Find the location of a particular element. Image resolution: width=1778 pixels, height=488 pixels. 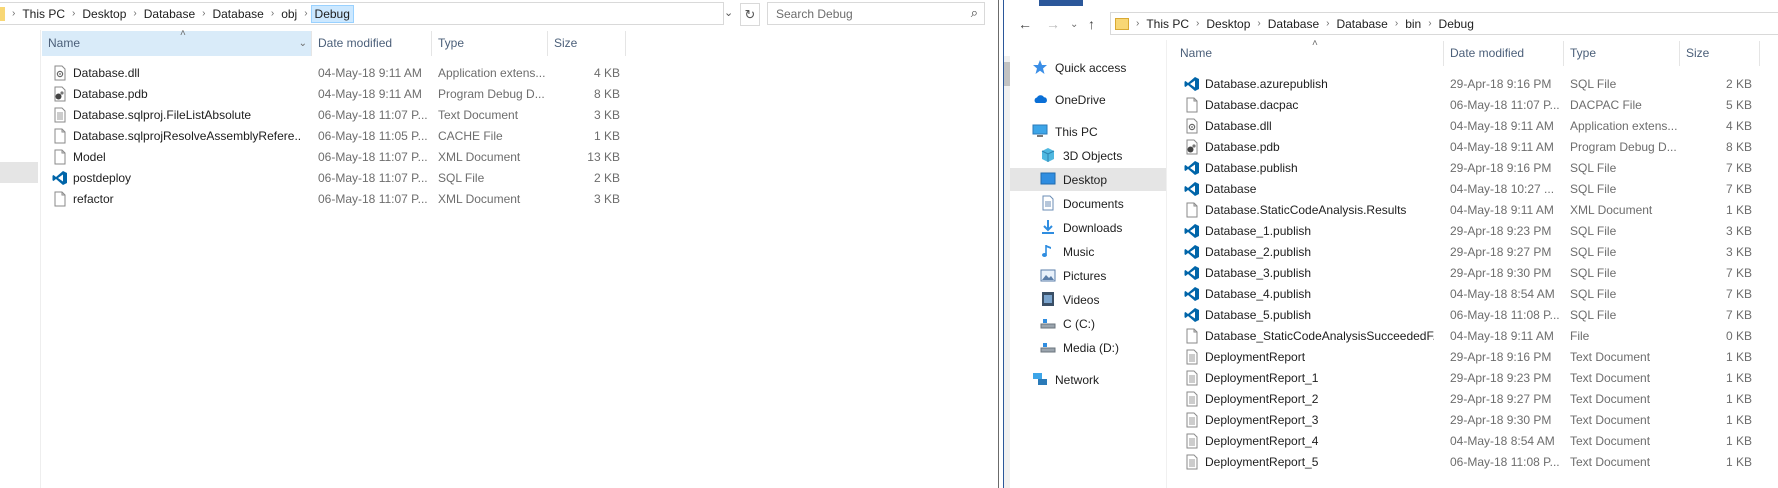

file-name-cell: Model is located at coordinates (177, 157).